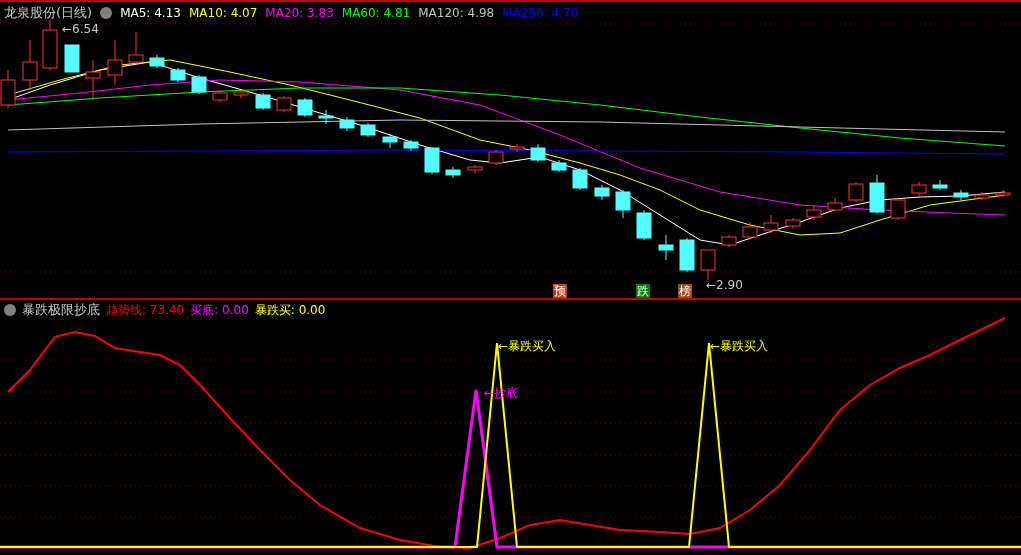 This screenshot has height=555, width=1021. Describe the element at coordinates (685, 291) in the screenshot. I see `signal-marker: 榜` at that location.